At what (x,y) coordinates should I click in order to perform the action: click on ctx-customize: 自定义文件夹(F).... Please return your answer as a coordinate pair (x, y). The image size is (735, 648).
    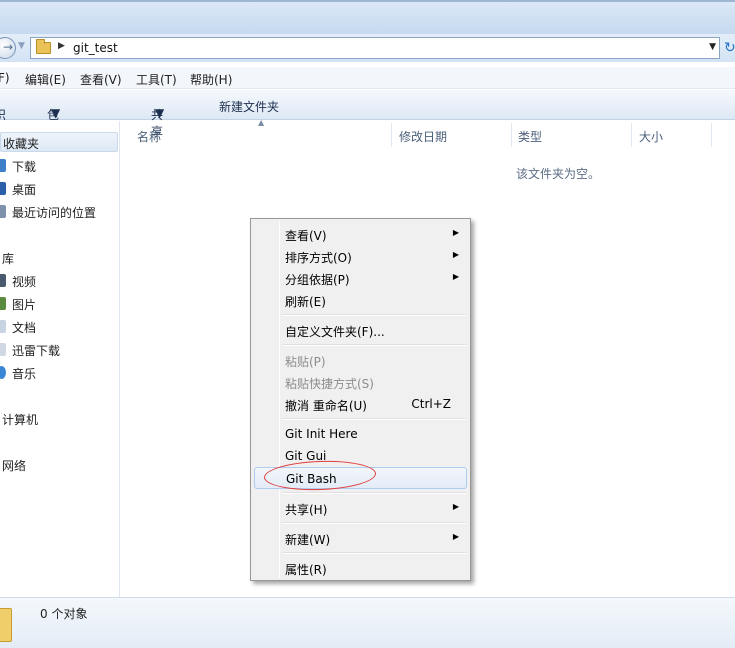
    Looking at the image, I should click on (360, 330).